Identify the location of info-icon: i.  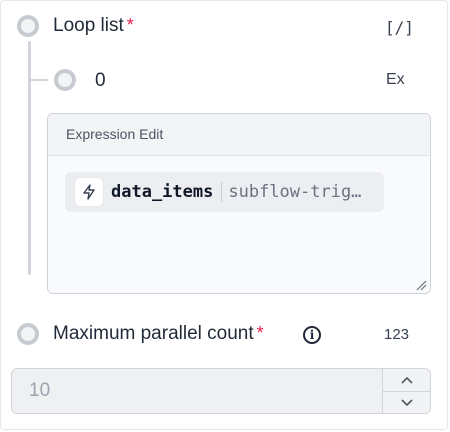
(312, 335).